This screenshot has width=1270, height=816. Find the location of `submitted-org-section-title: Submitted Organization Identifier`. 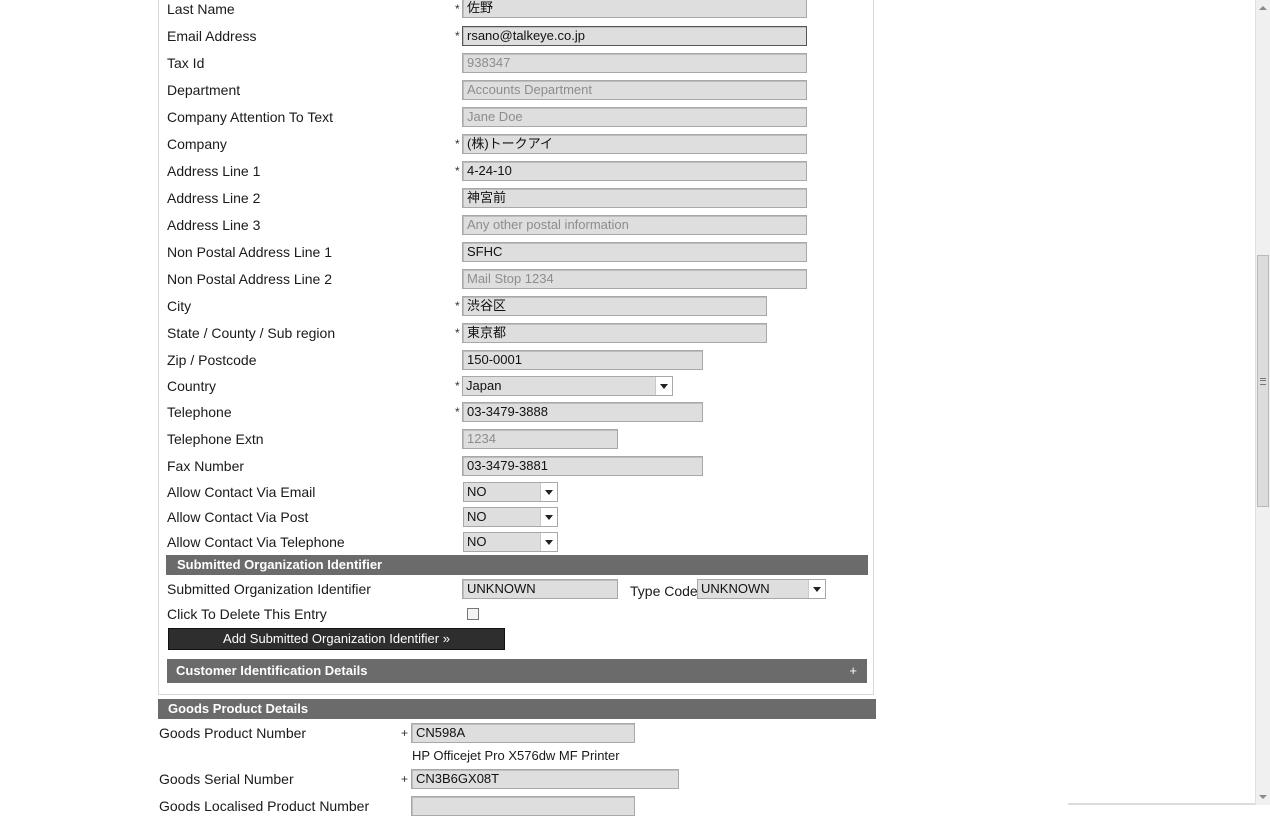

submitted-org-section-title: Submitted Organization Identifier is located at coordinates (280, 564).